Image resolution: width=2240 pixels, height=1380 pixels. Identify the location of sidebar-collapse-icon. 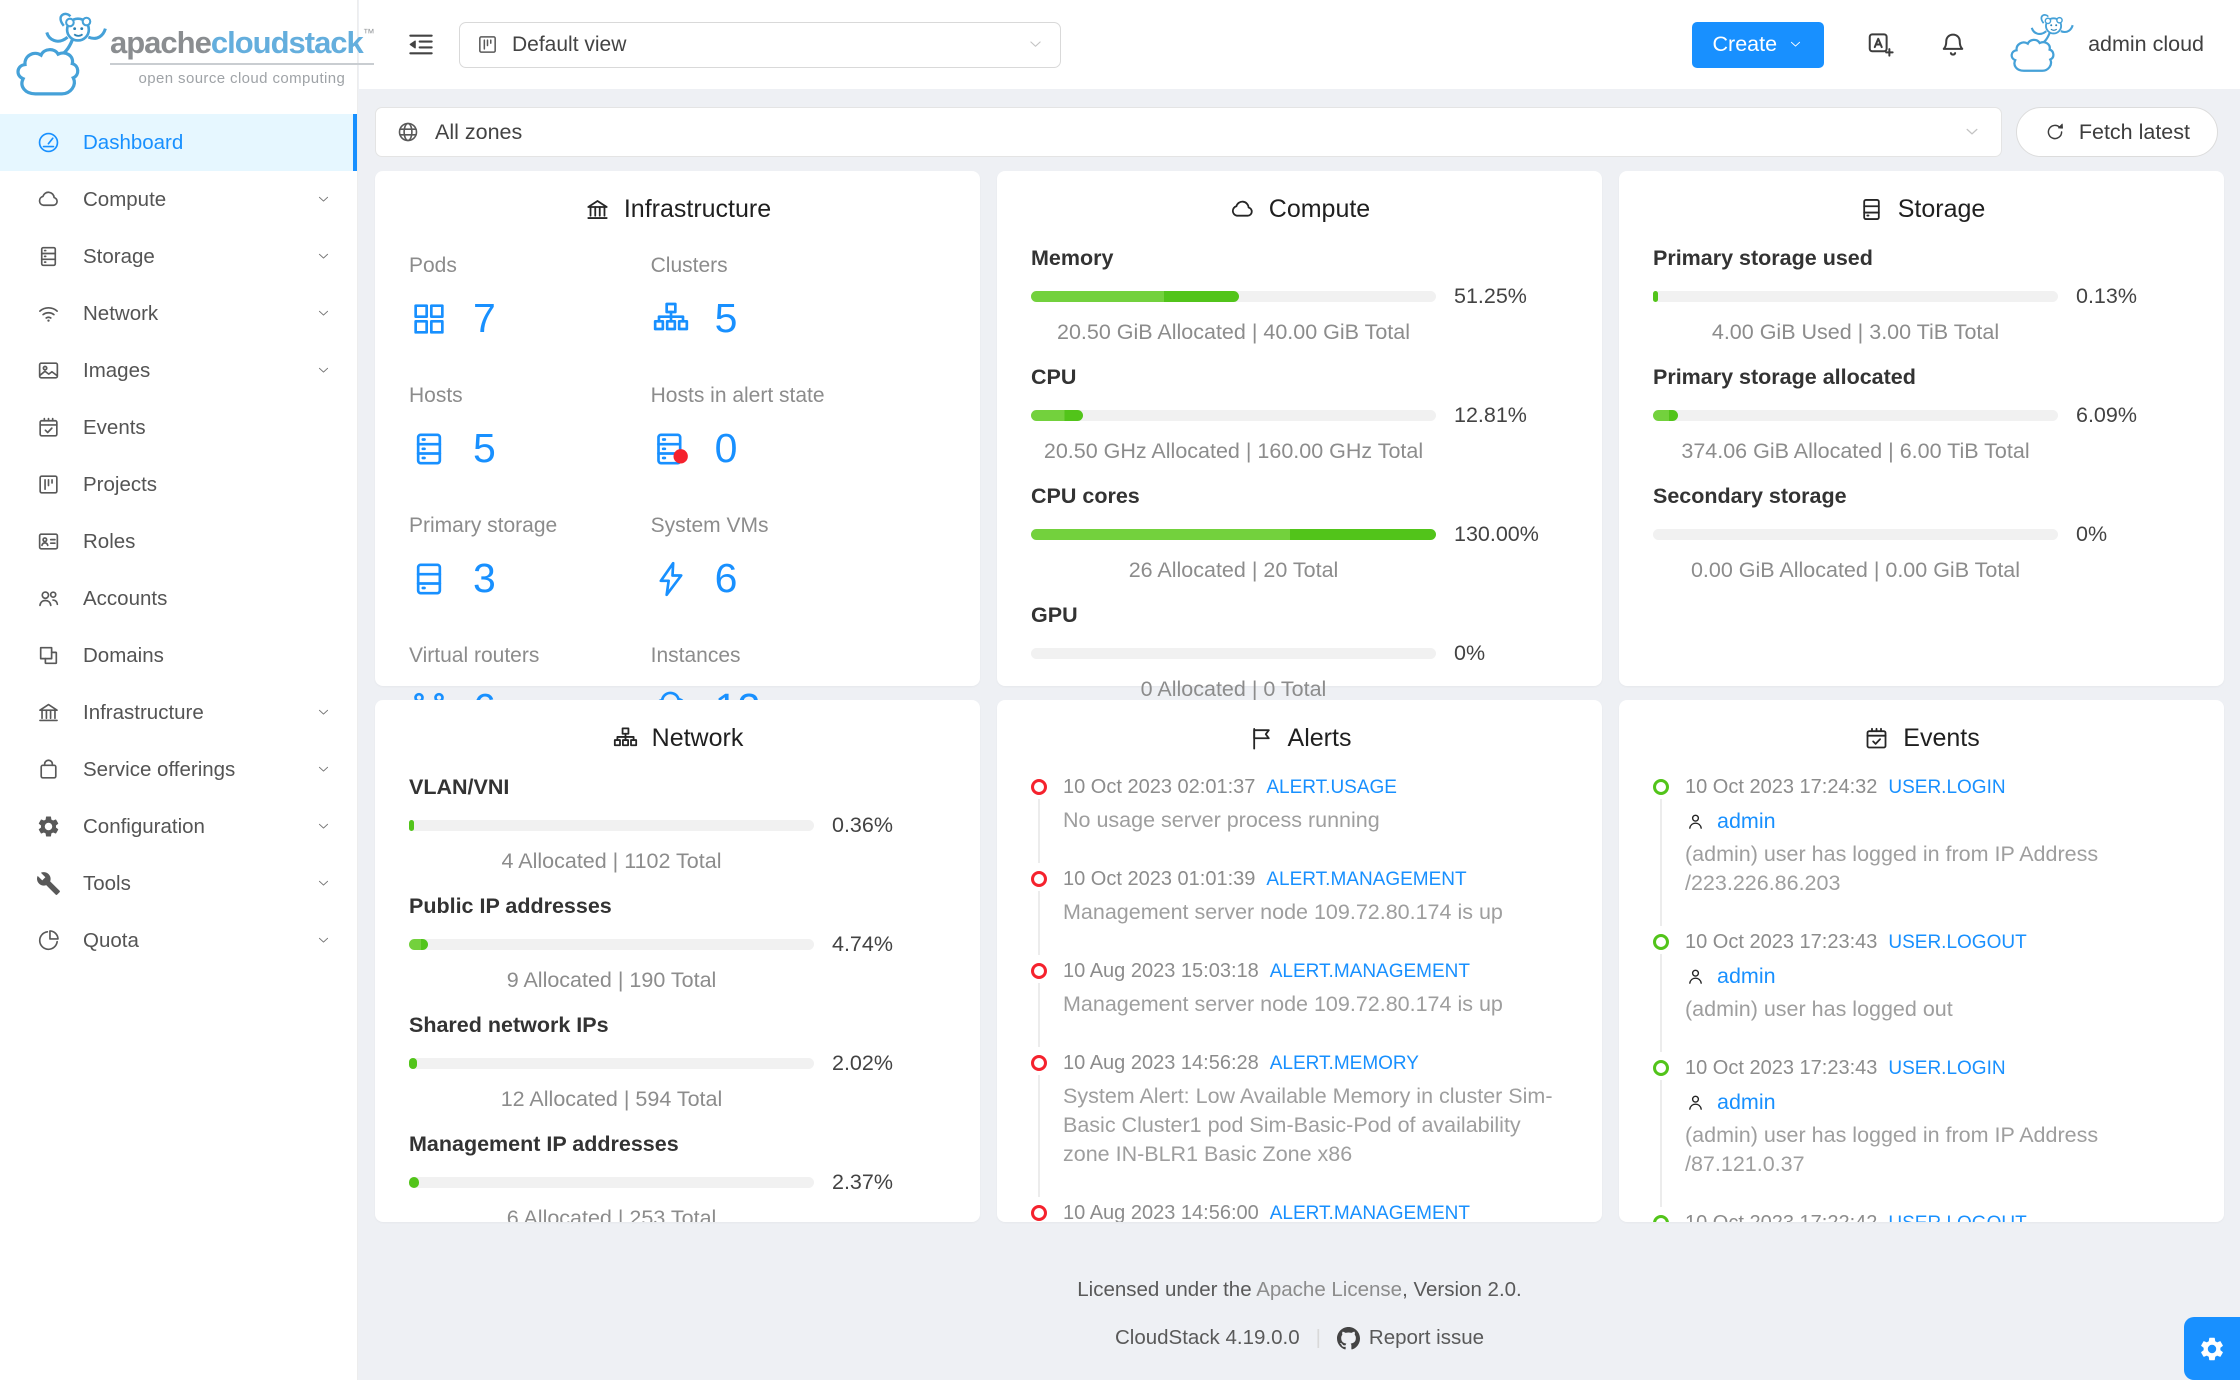
(421, 45).